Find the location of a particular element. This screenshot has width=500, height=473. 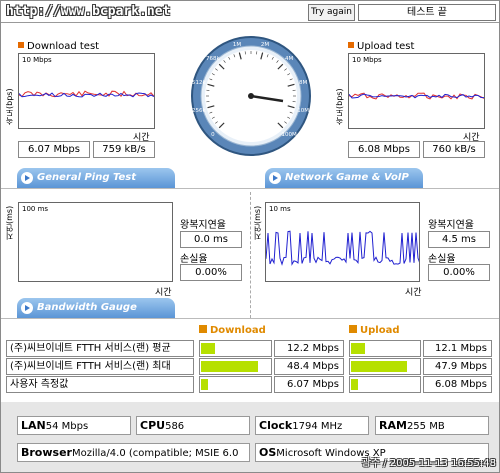

gauge-upload-value: 6.08 Mbps is located at coordinates (457, 384).